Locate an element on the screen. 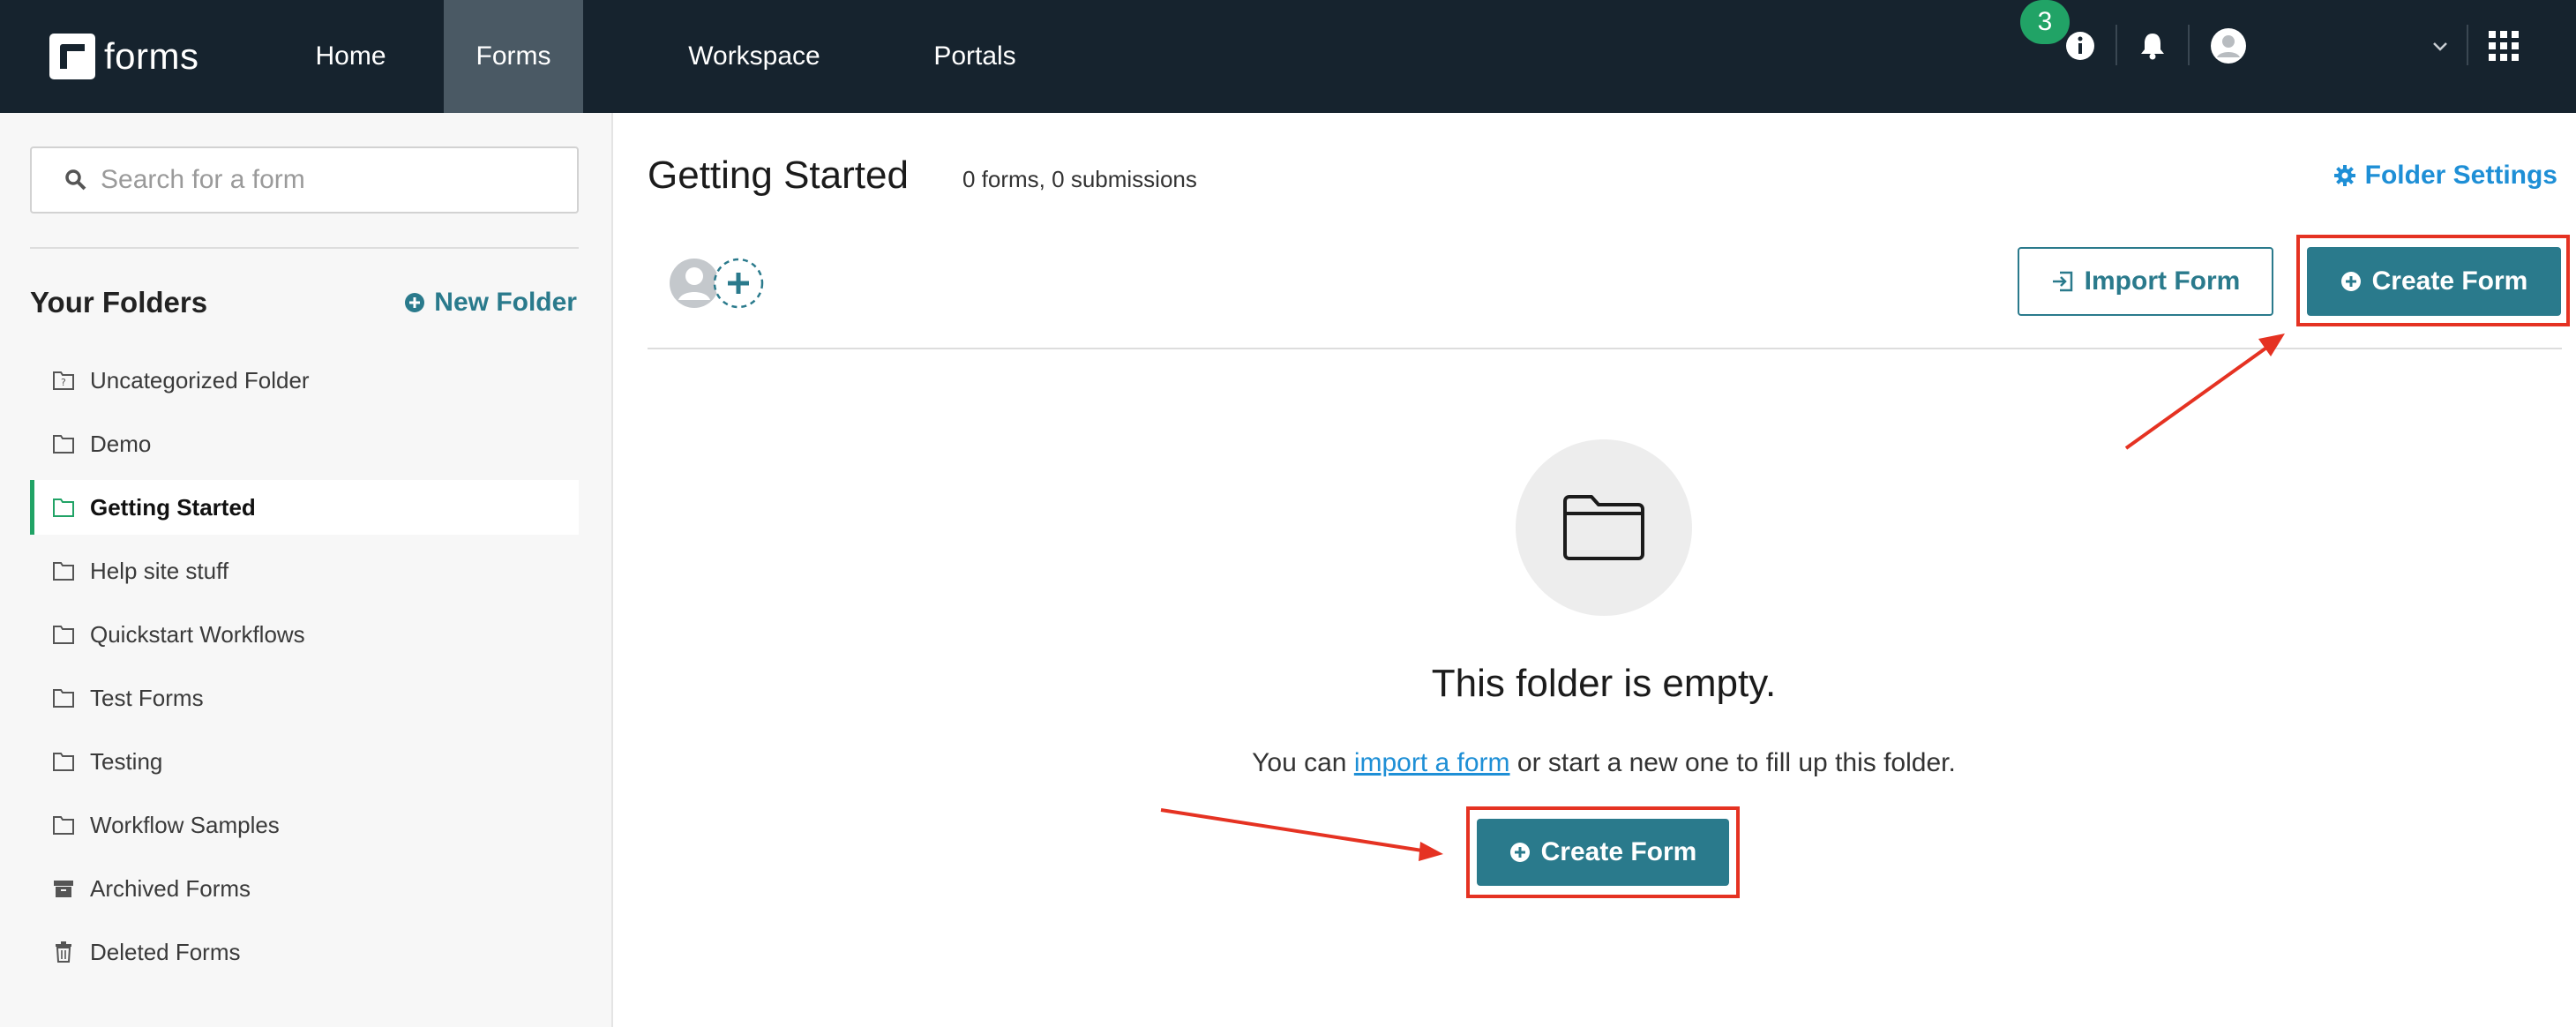 The image size is (2576, 1027). bell-icon is located at coordinates (2152, 45).